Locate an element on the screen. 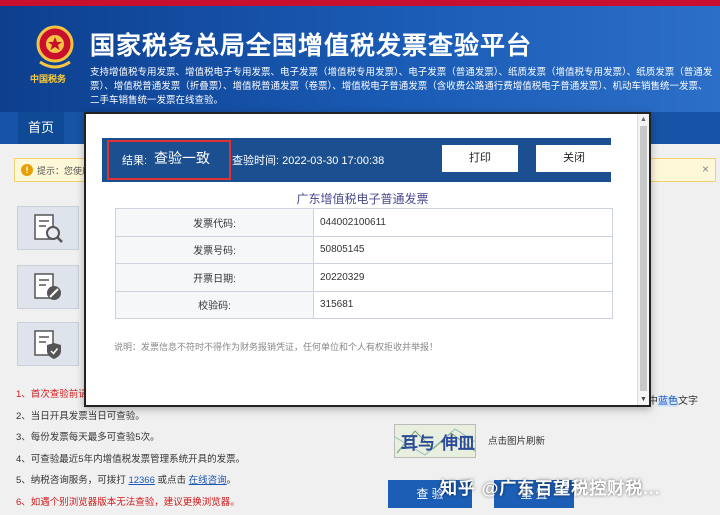 The width and height of the screenshot is (720, 515). captcha-refresh-hint: 点击图片刷新 is located at coordinates (516, 440).